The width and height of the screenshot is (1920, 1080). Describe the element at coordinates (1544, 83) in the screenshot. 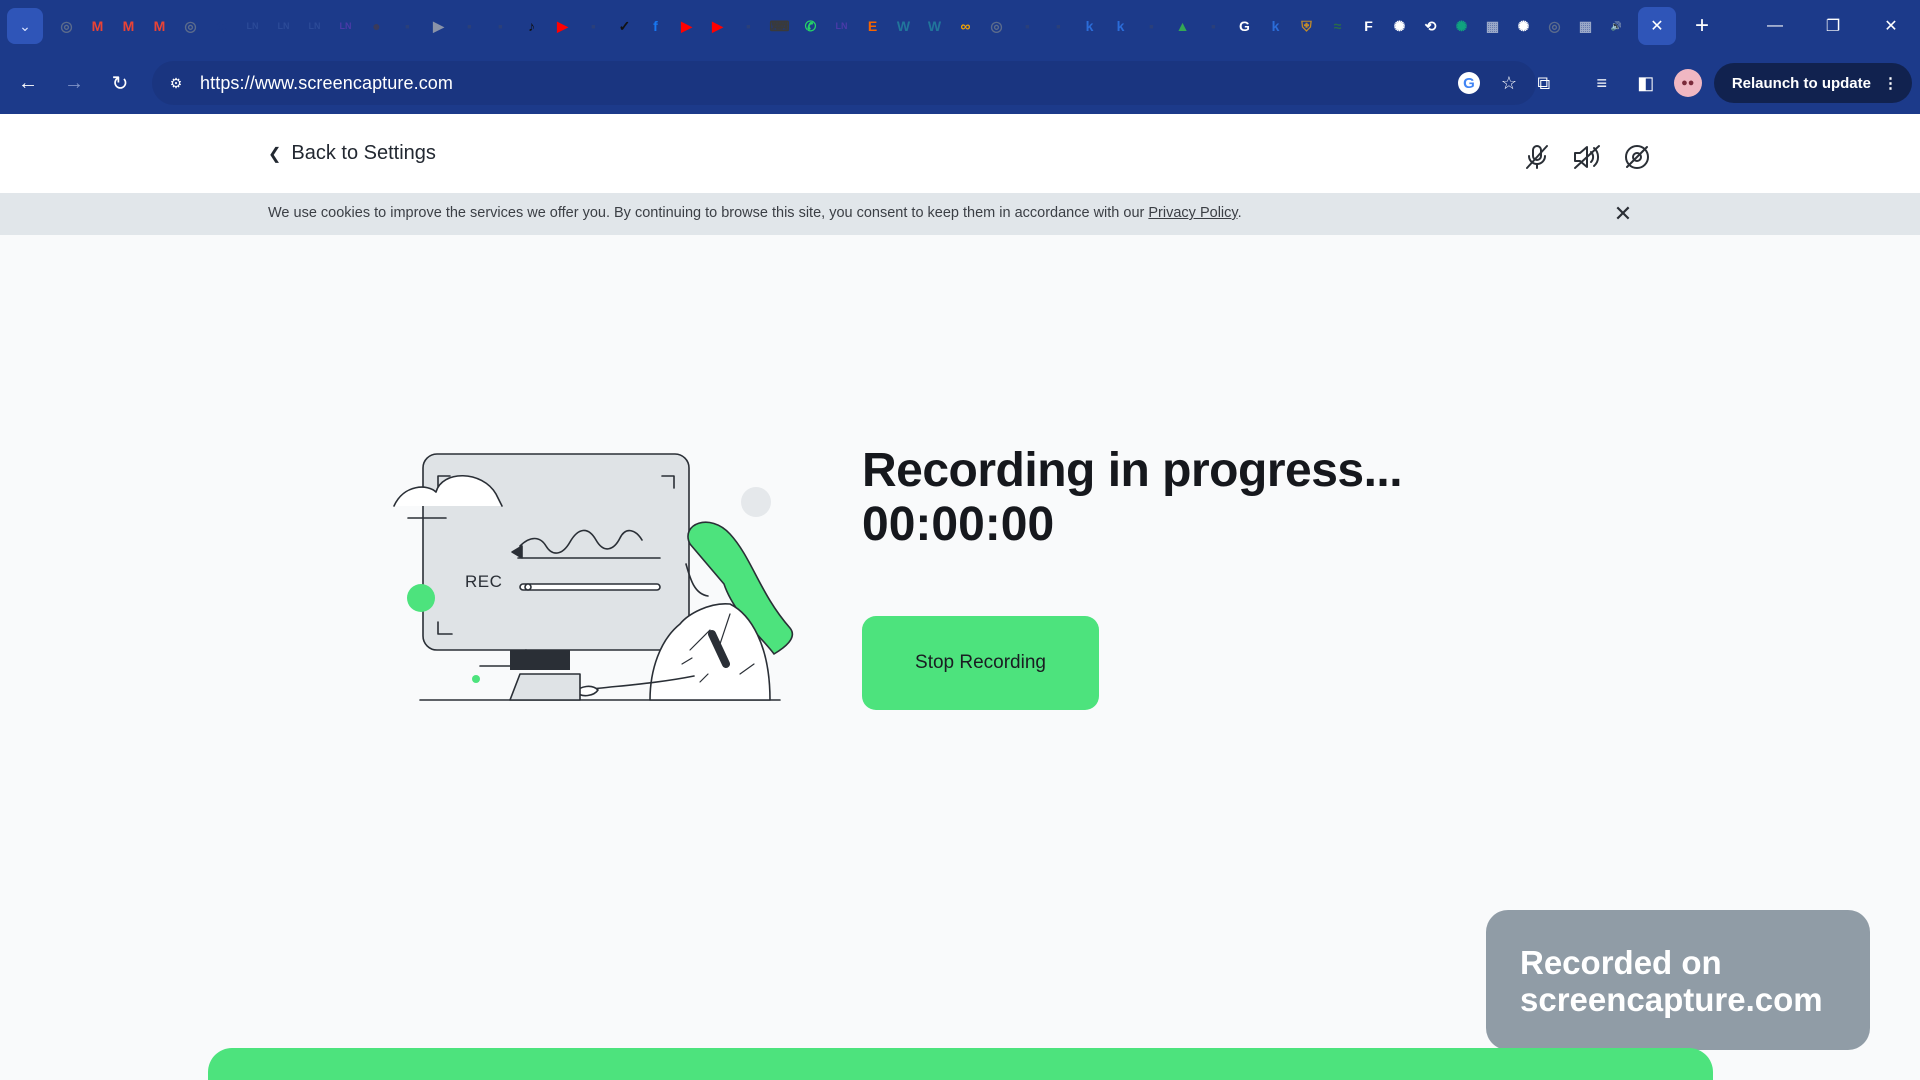

I see `extensions-icon: ⧉` at that location.